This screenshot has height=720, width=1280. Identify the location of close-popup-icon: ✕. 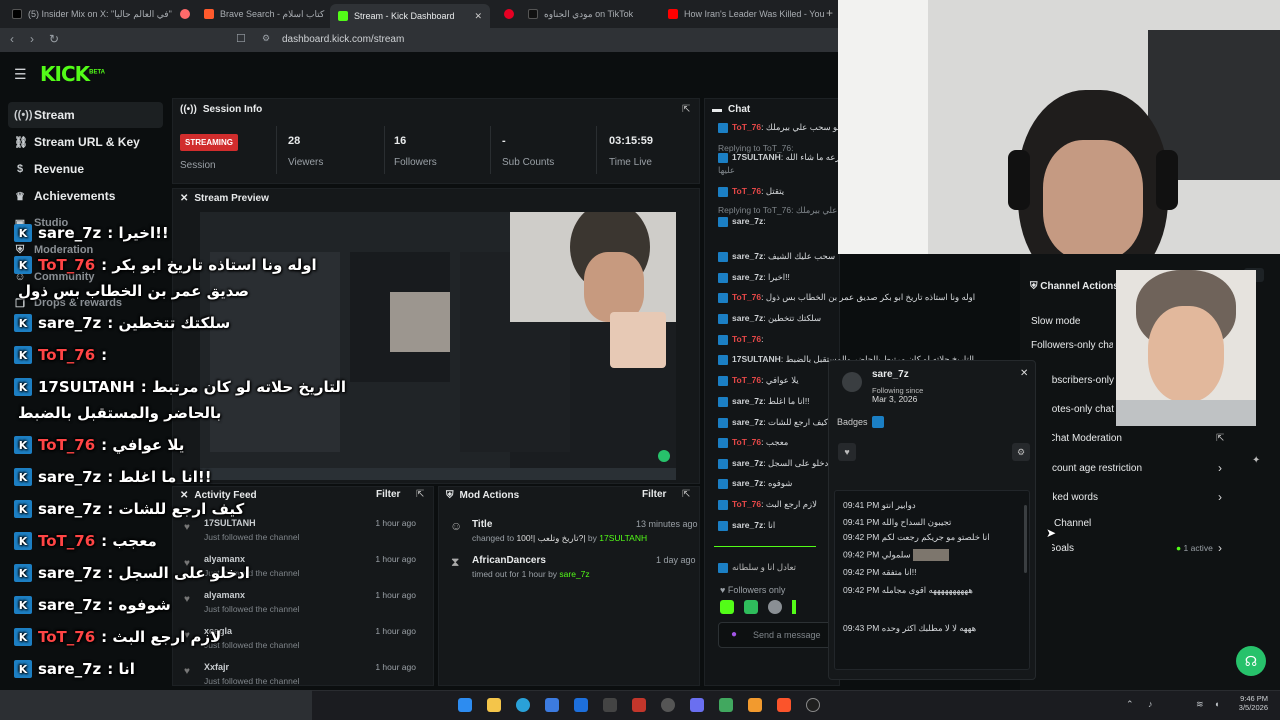
(1024, 373).